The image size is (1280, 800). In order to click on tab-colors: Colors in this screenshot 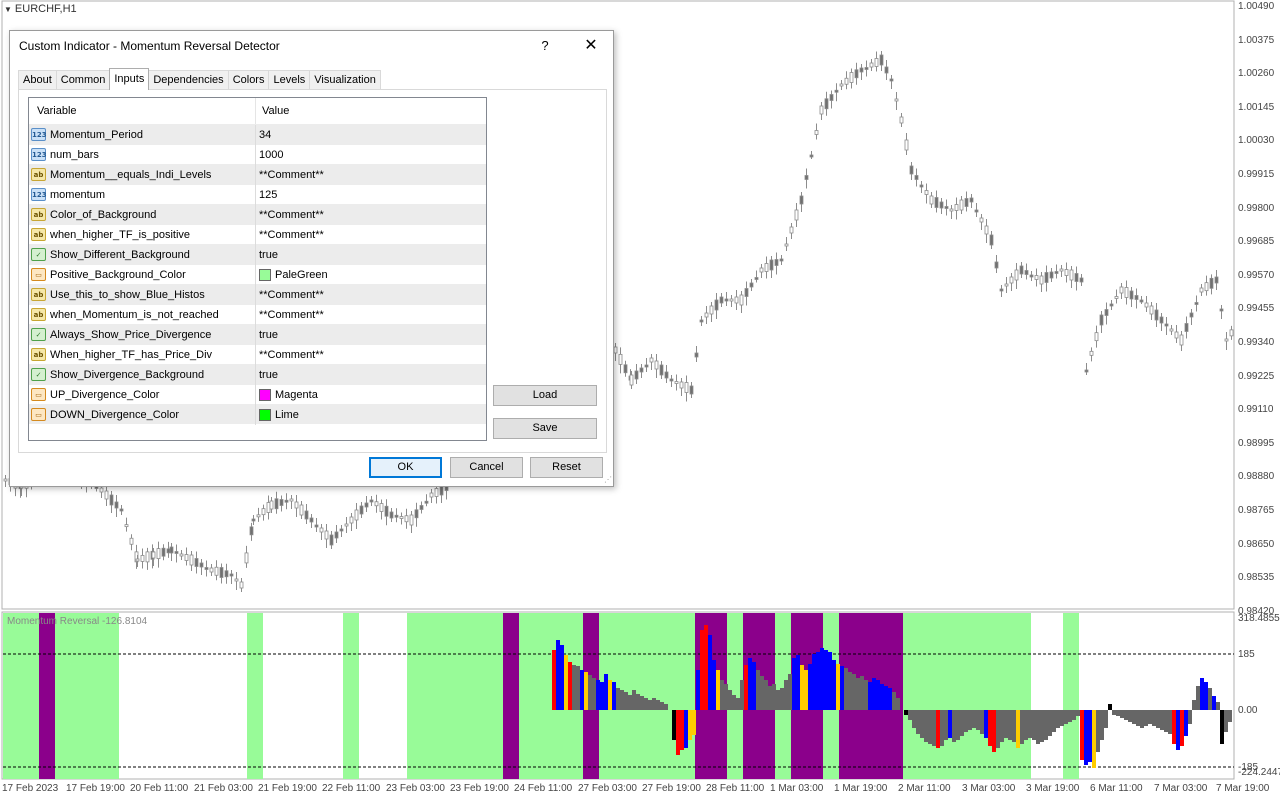, I will do `click(248, 80)`.